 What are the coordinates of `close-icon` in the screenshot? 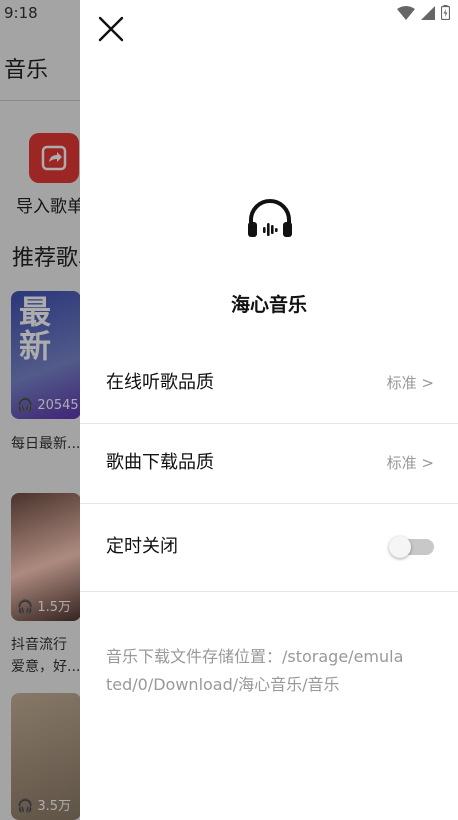 It's located at (111, 29).